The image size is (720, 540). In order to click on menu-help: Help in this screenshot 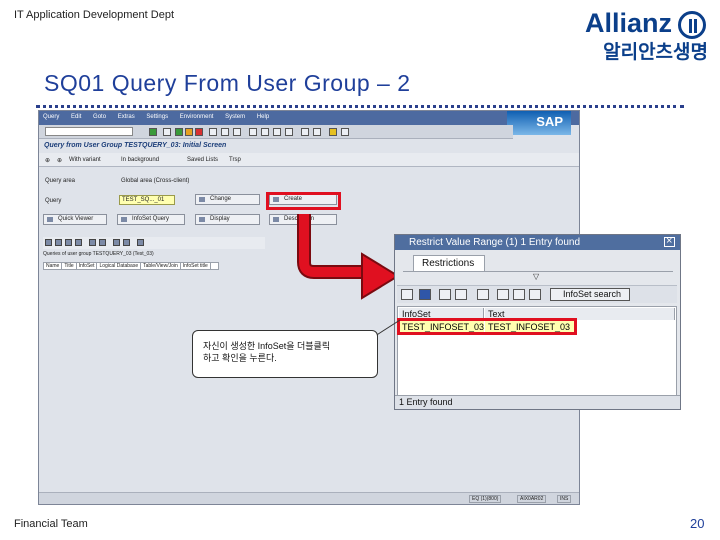, I will do `click(263, 117)`.